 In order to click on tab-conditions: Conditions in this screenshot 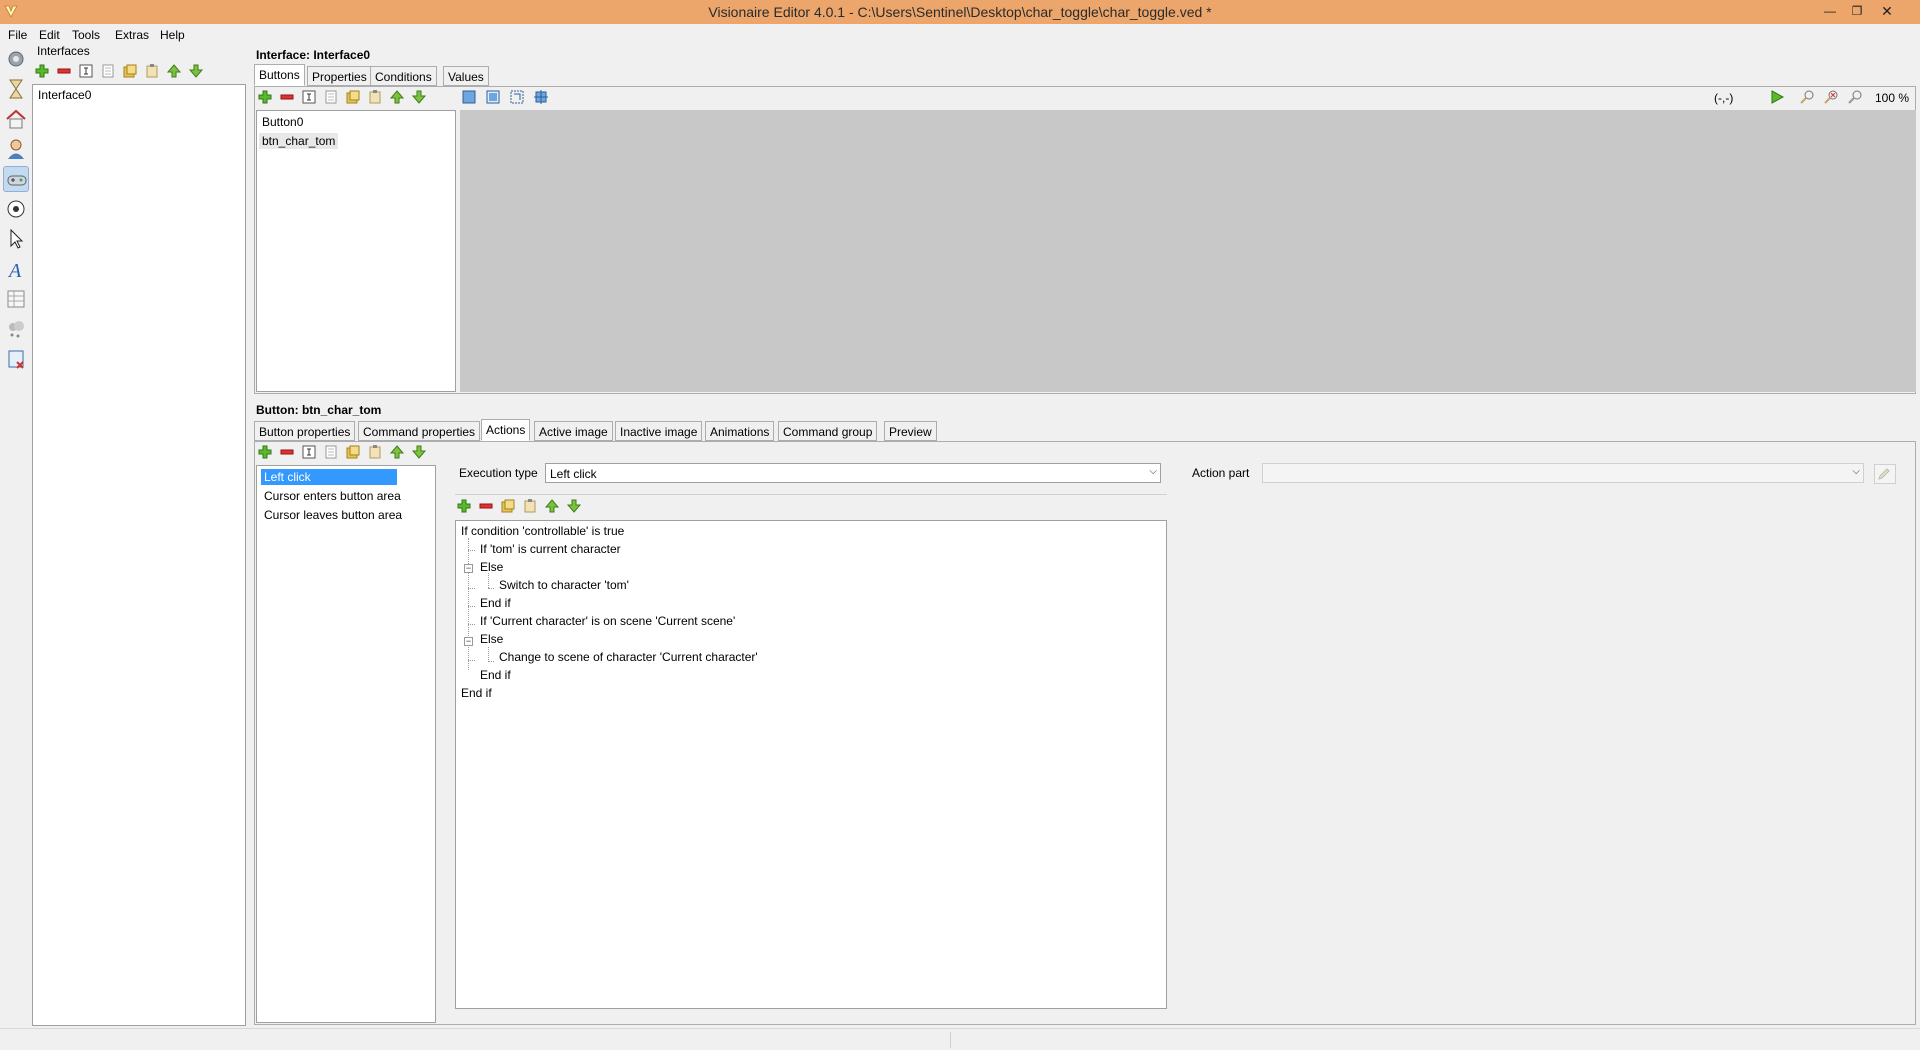, I will do `click(403, 76)`.